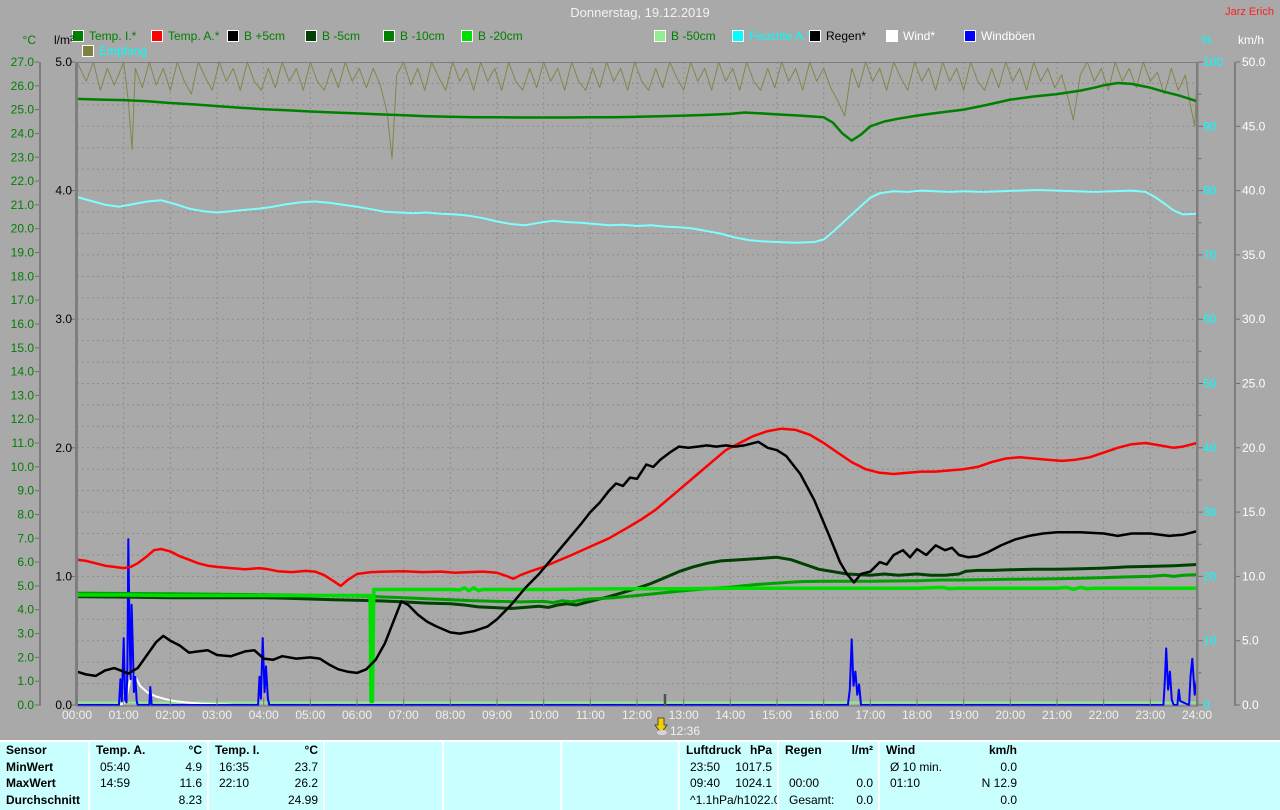 The width and height of the screenshot is (1280, 810). What do you see at coordinates (1250, 641) in the screenshot?
I see `tick-label-wind: 5.0` at bounding box center [1250, 641].